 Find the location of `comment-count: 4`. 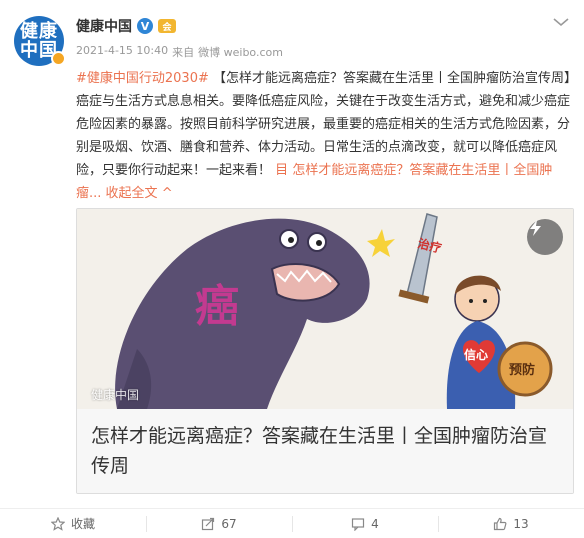

comment-count: 4 is located at coordinates (375, 523).